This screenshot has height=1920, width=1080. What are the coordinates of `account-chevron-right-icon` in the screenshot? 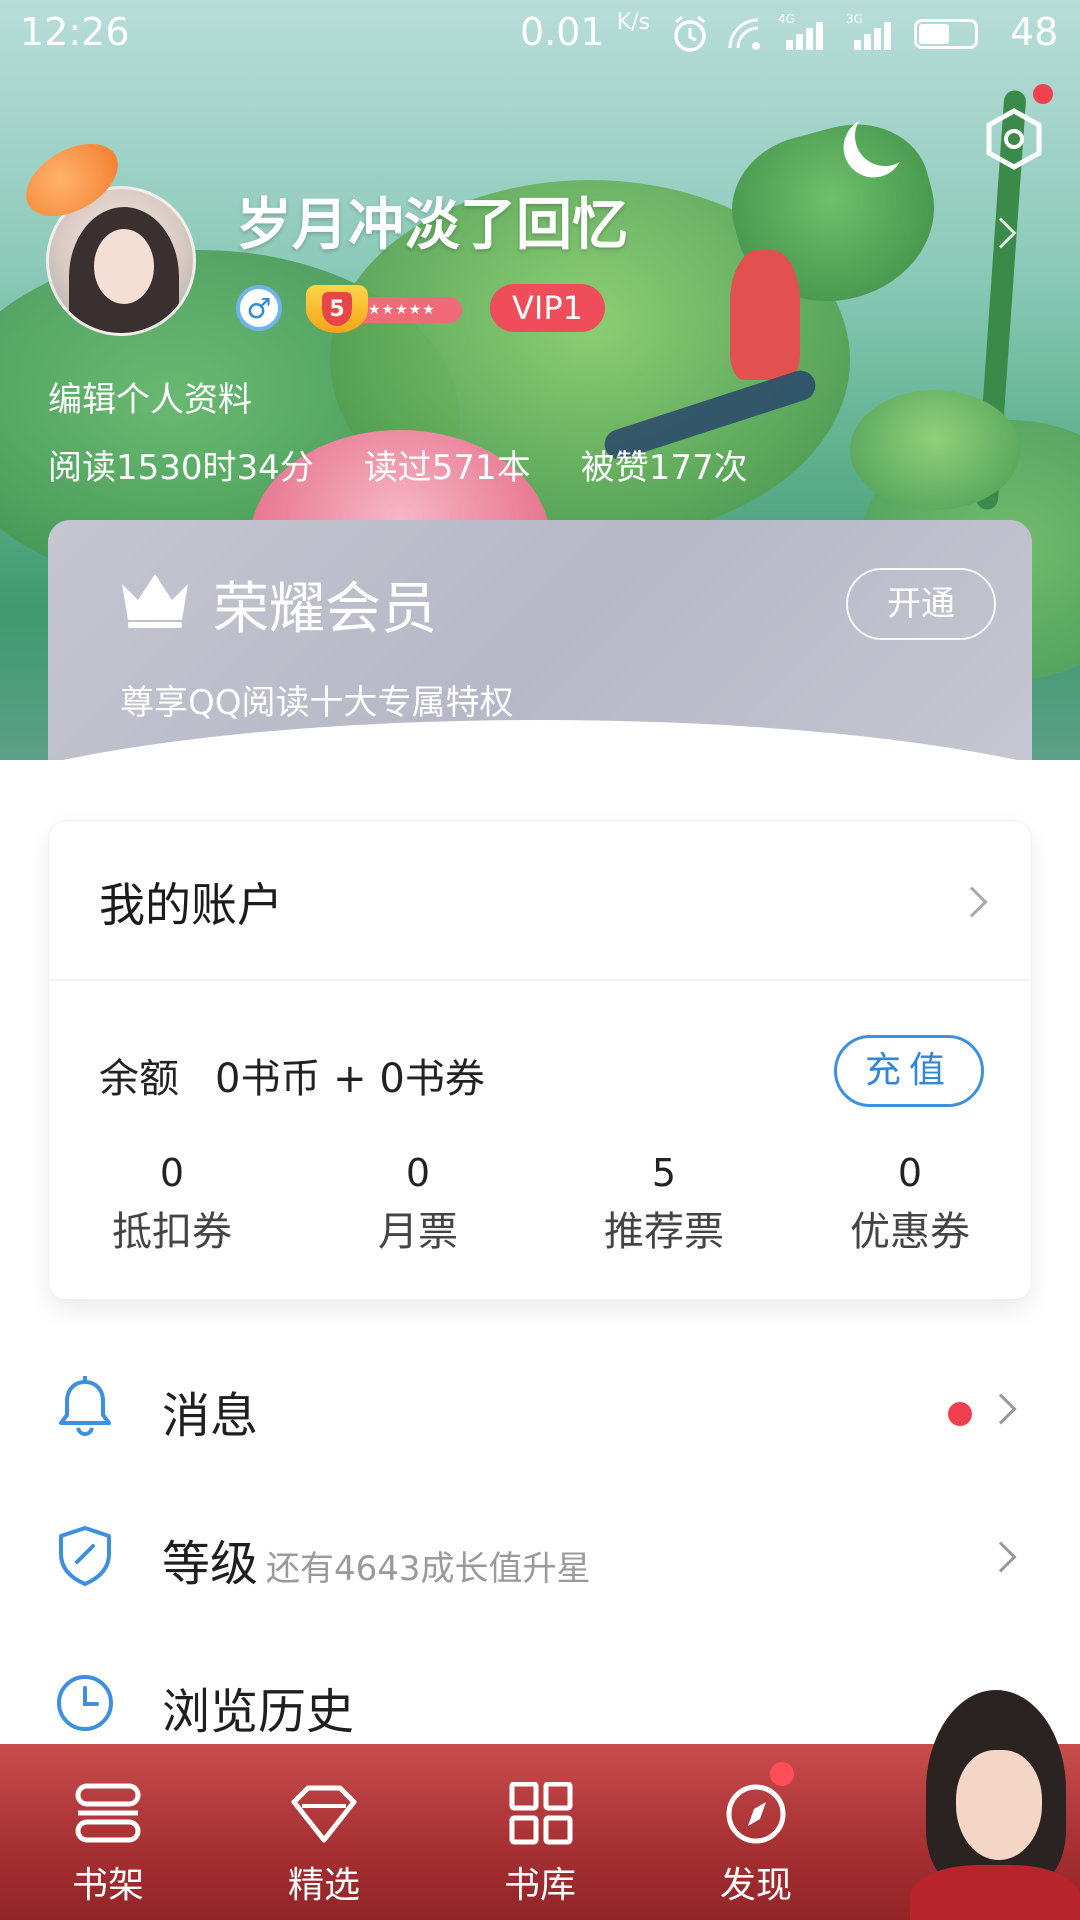 It's located at (972, 902).